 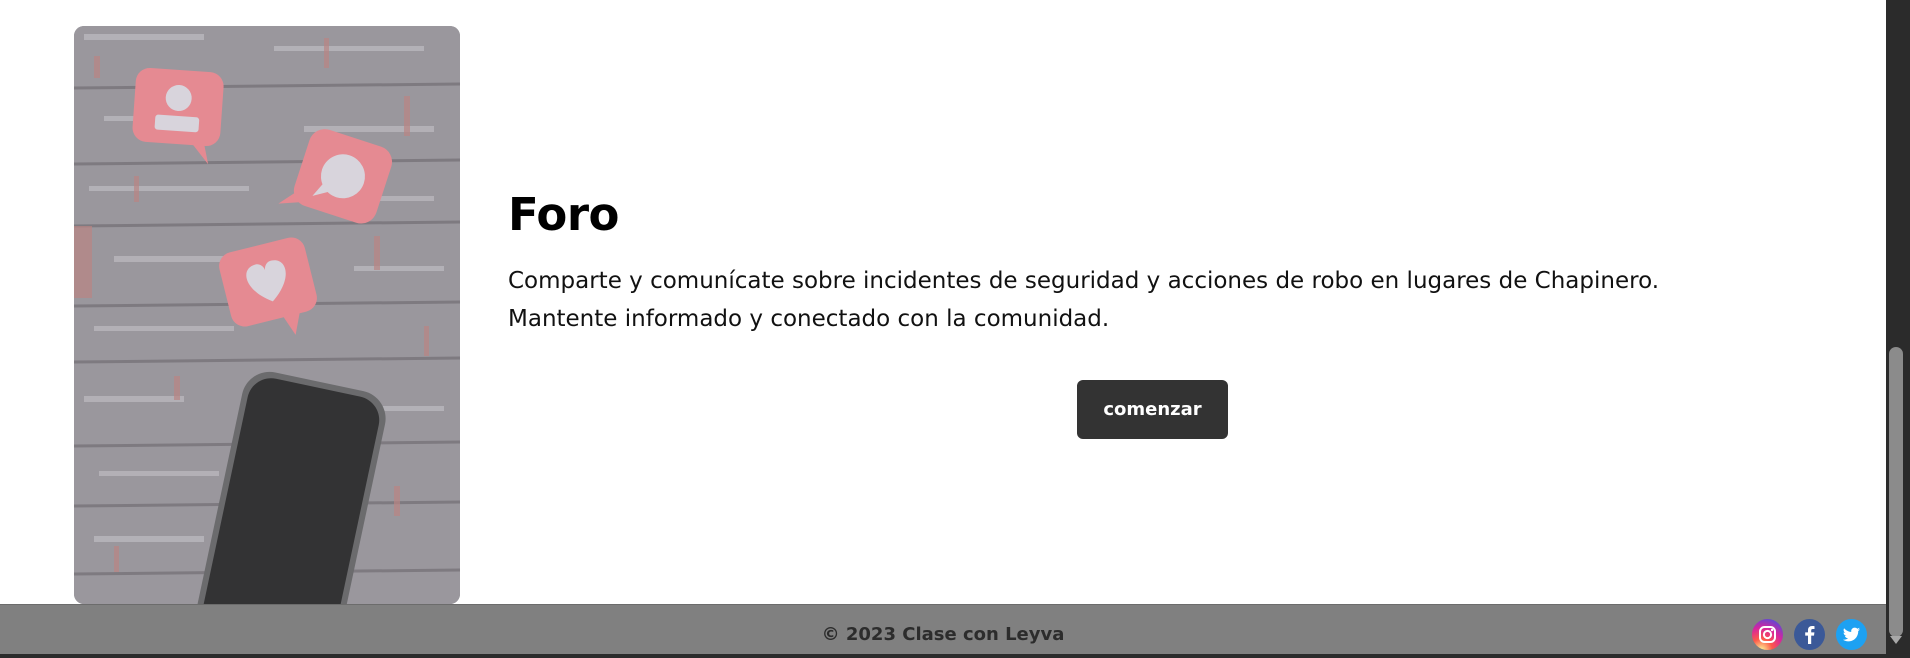 I want to click on instagram-icon, so click(x=1767, y=634).